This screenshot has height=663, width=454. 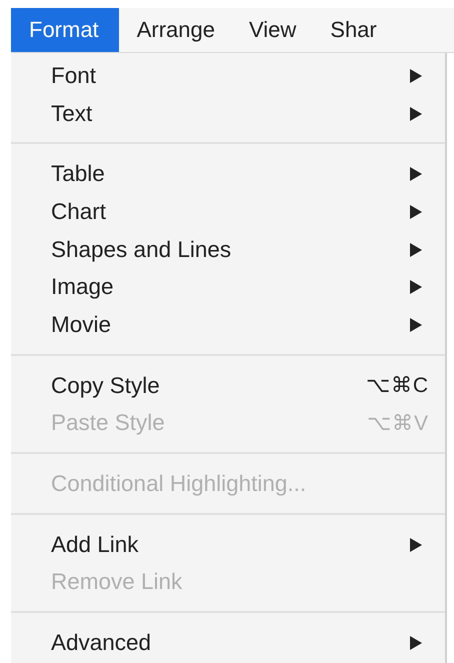 I want to click on menu-item: Copy Style ⌥⌘C, so click(x=228, y=385).